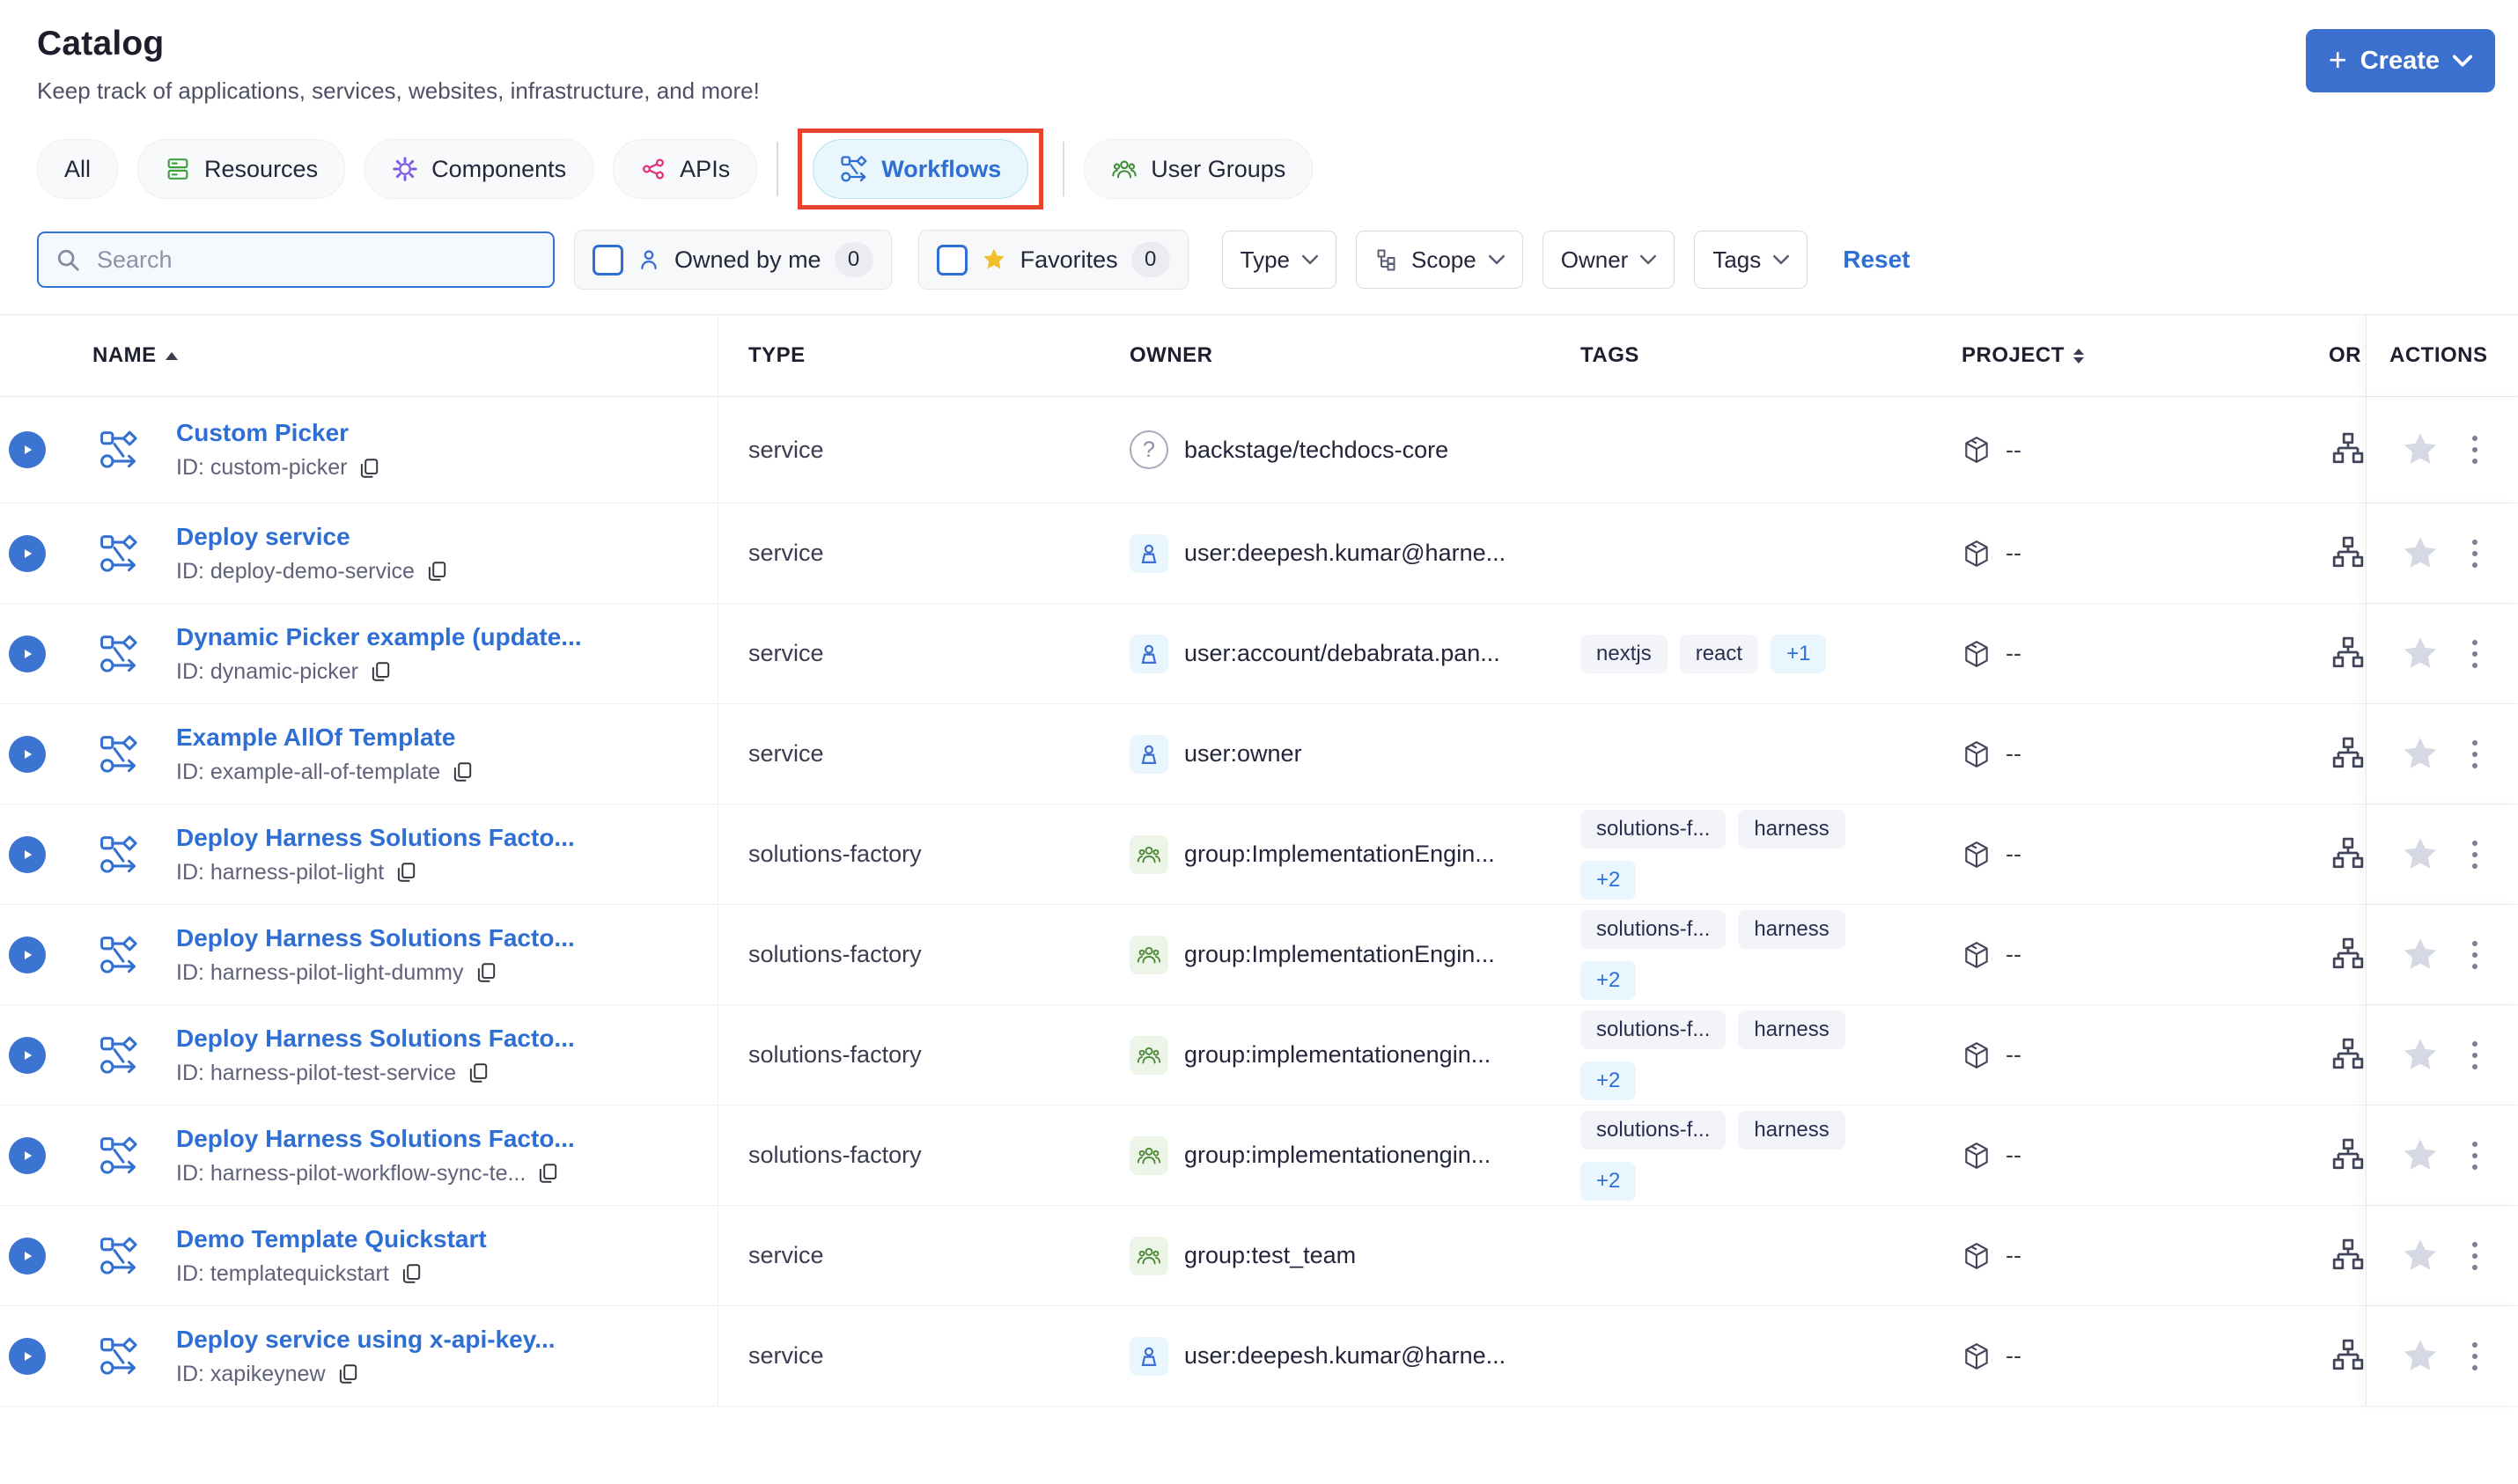 This screenshot has width=2518, height=1484. Describe the element at coordinates (1799, 654) in the screenshot. I see `tag-more-chip: +1` at that location.